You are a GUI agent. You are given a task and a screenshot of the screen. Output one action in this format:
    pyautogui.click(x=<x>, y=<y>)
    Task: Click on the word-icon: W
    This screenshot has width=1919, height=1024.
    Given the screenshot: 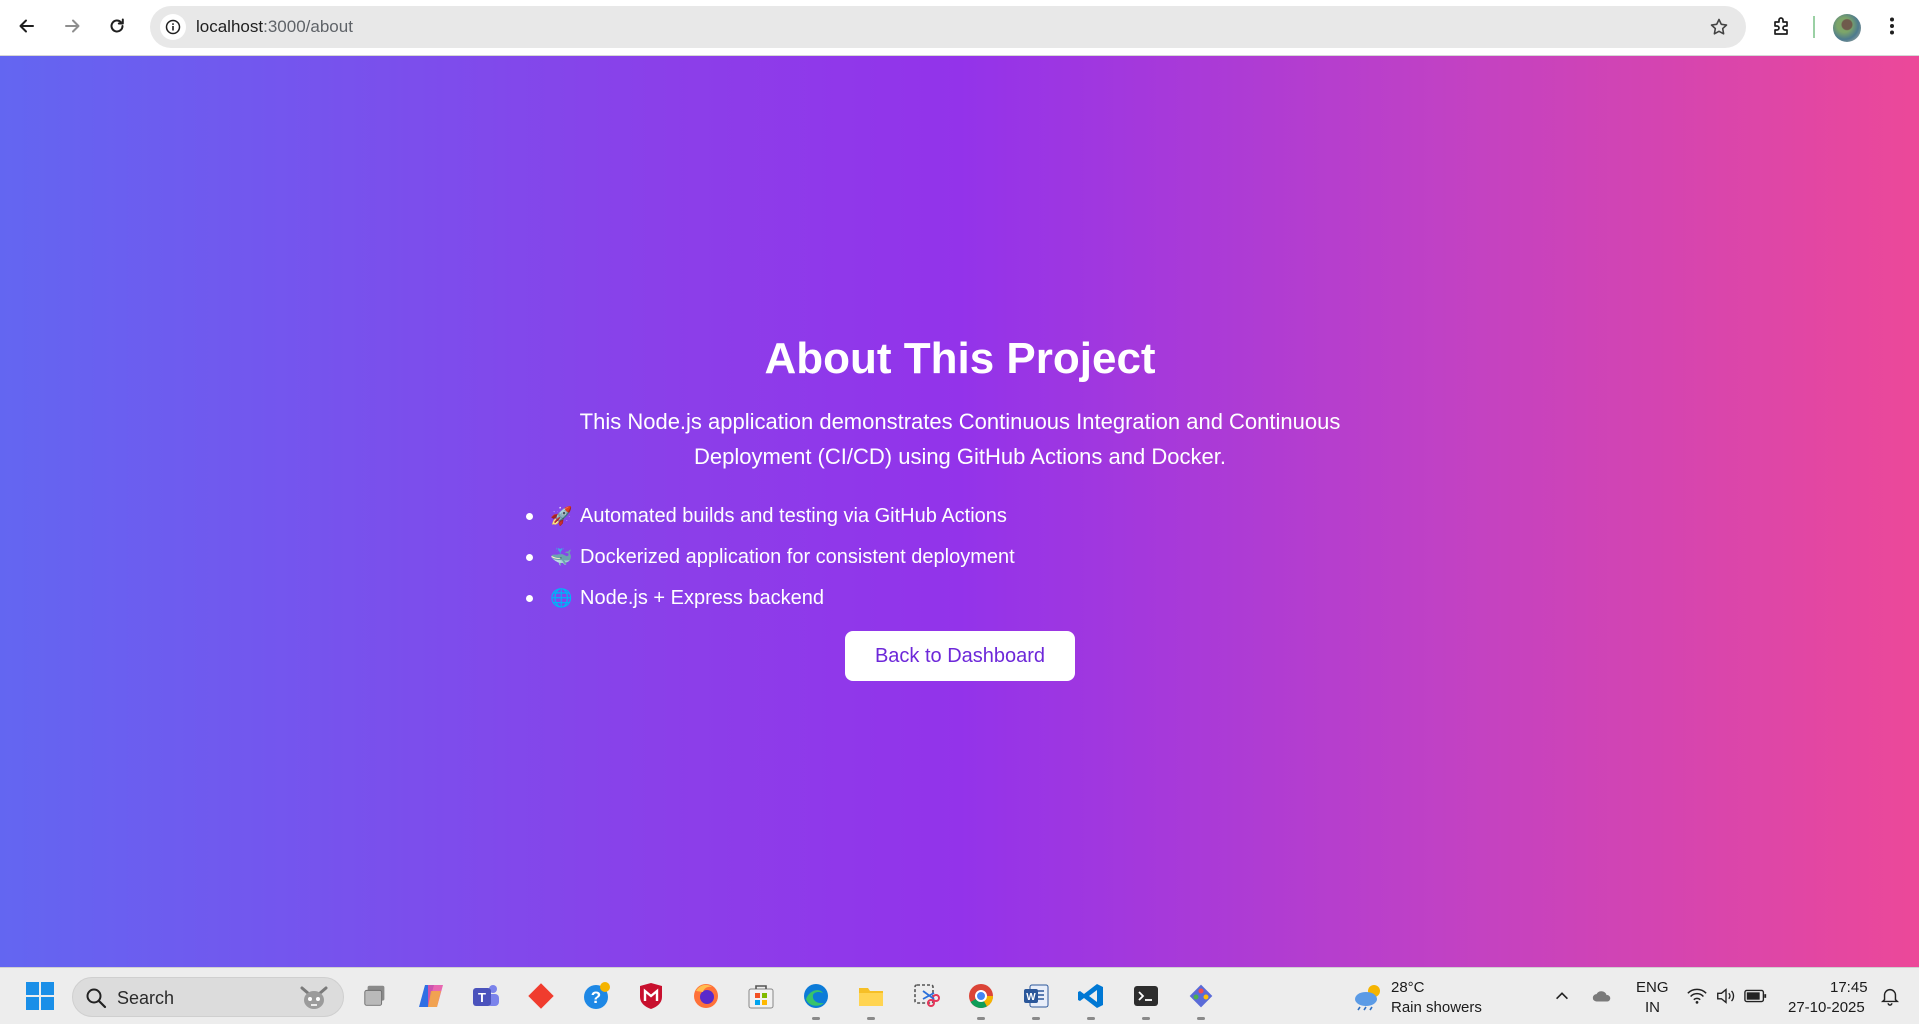 What is the action you would take?
    pyautogui.click(x=1036, y=998)
    